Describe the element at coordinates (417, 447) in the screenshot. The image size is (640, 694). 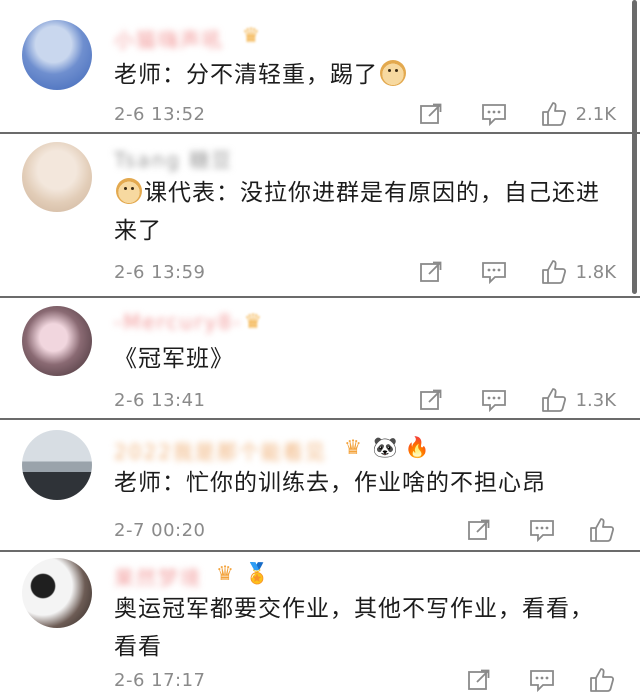
I see `fire-icon: 🔥` at that location.